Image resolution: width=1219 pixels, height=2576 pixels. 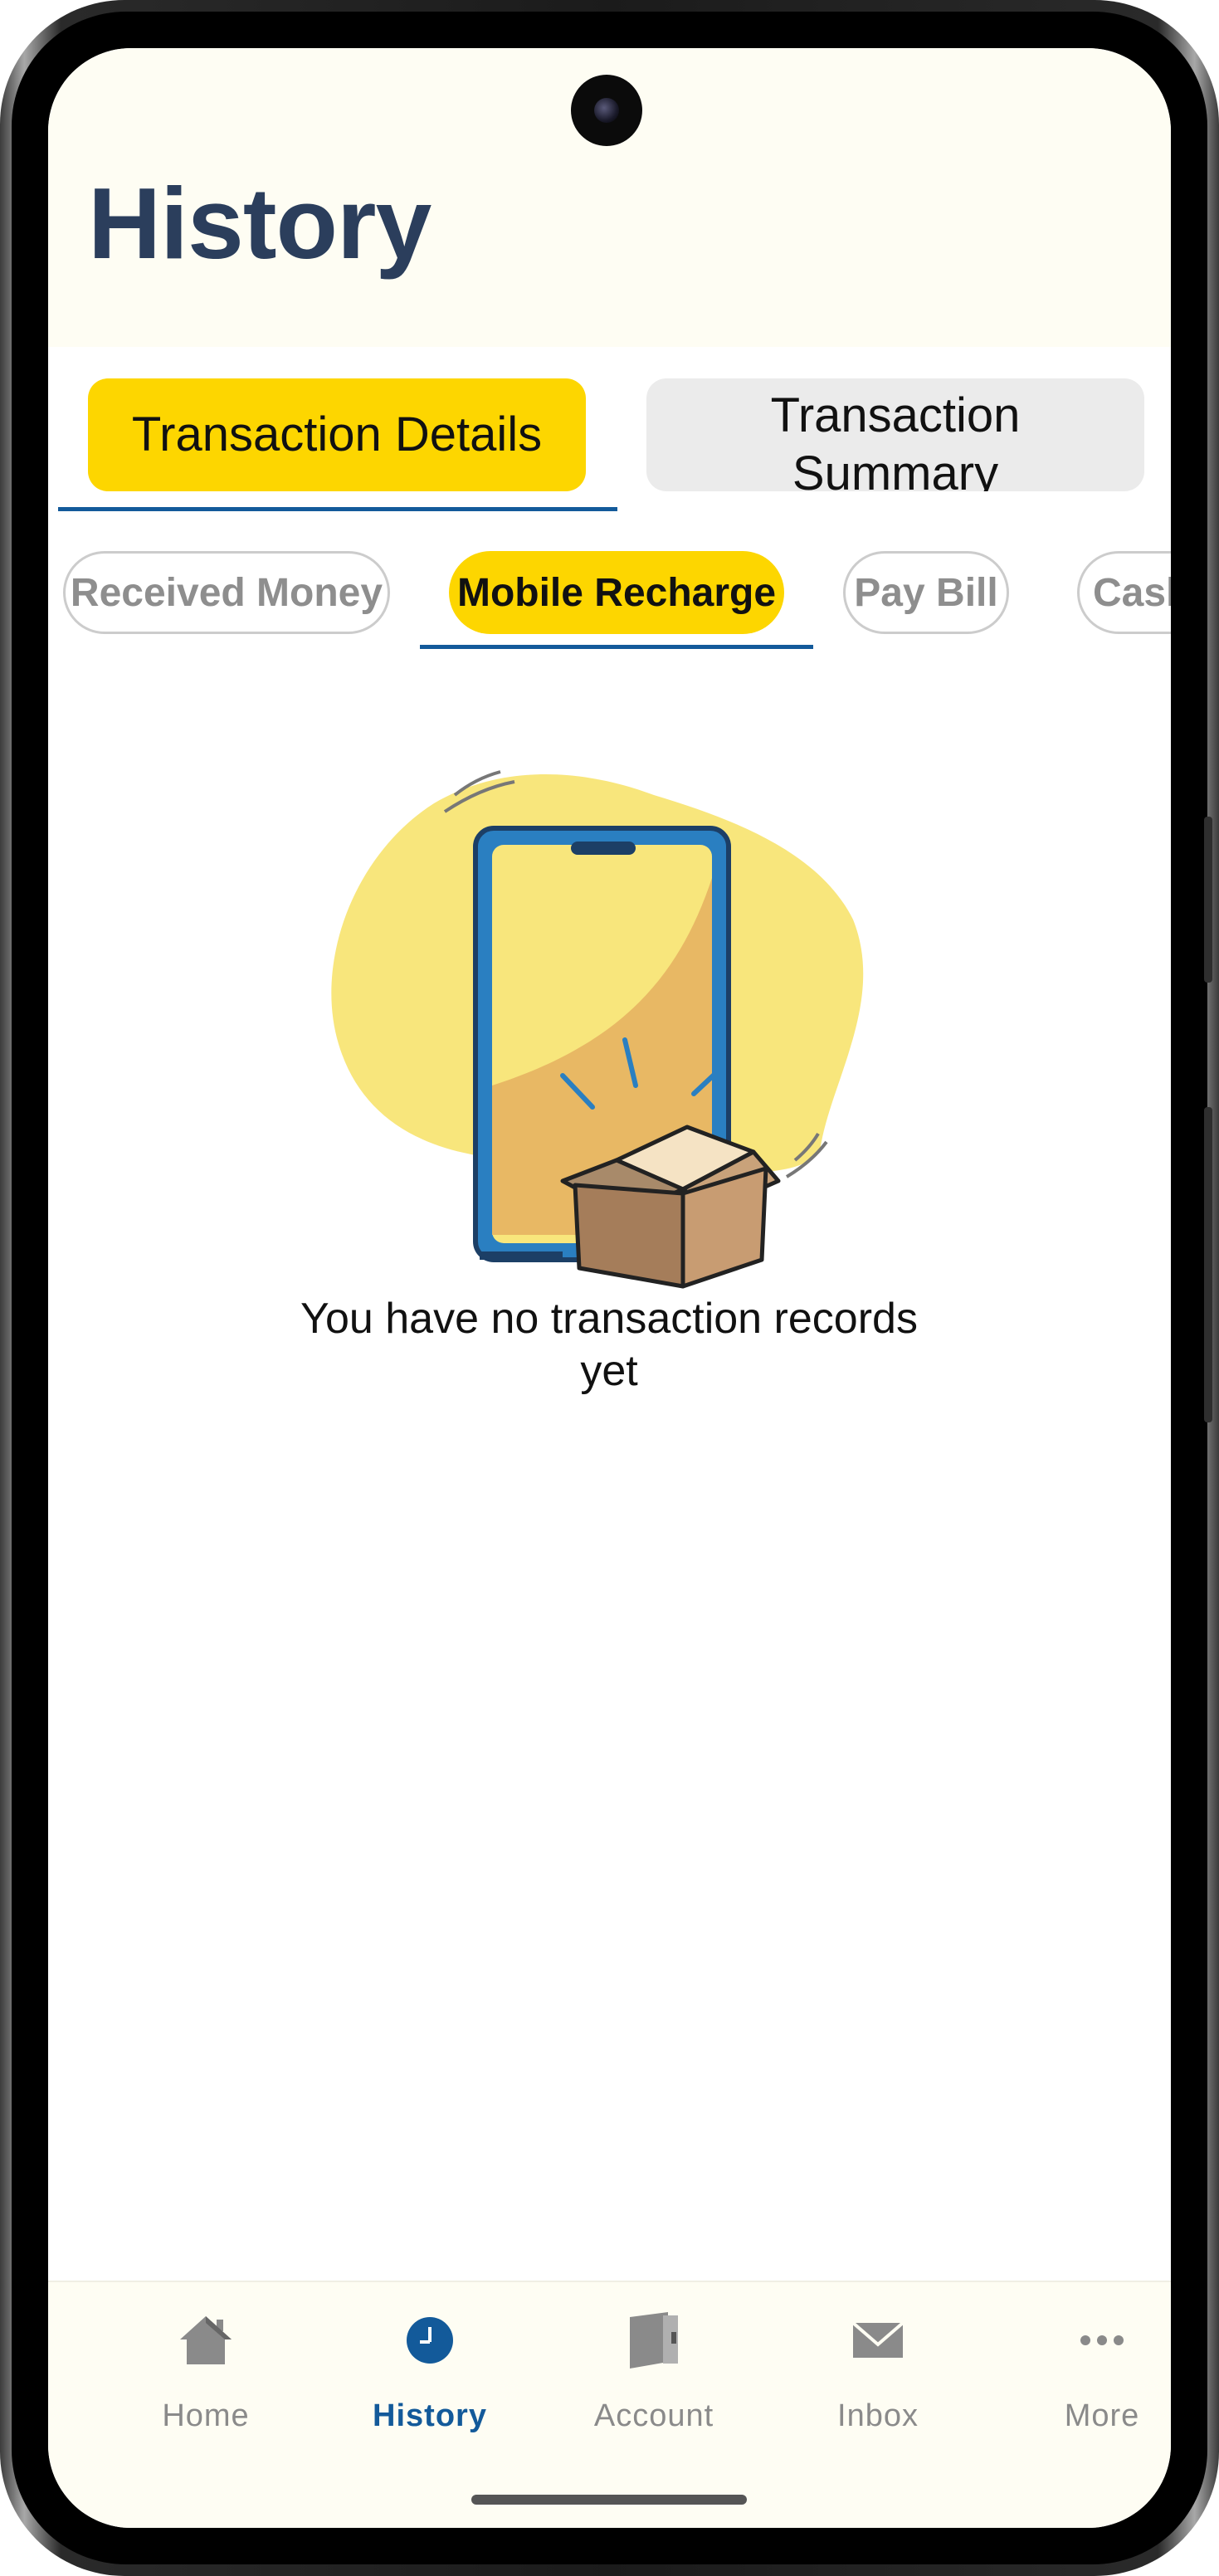 I want to click on nav-item-home: Home, so click(x=206, y=2390).